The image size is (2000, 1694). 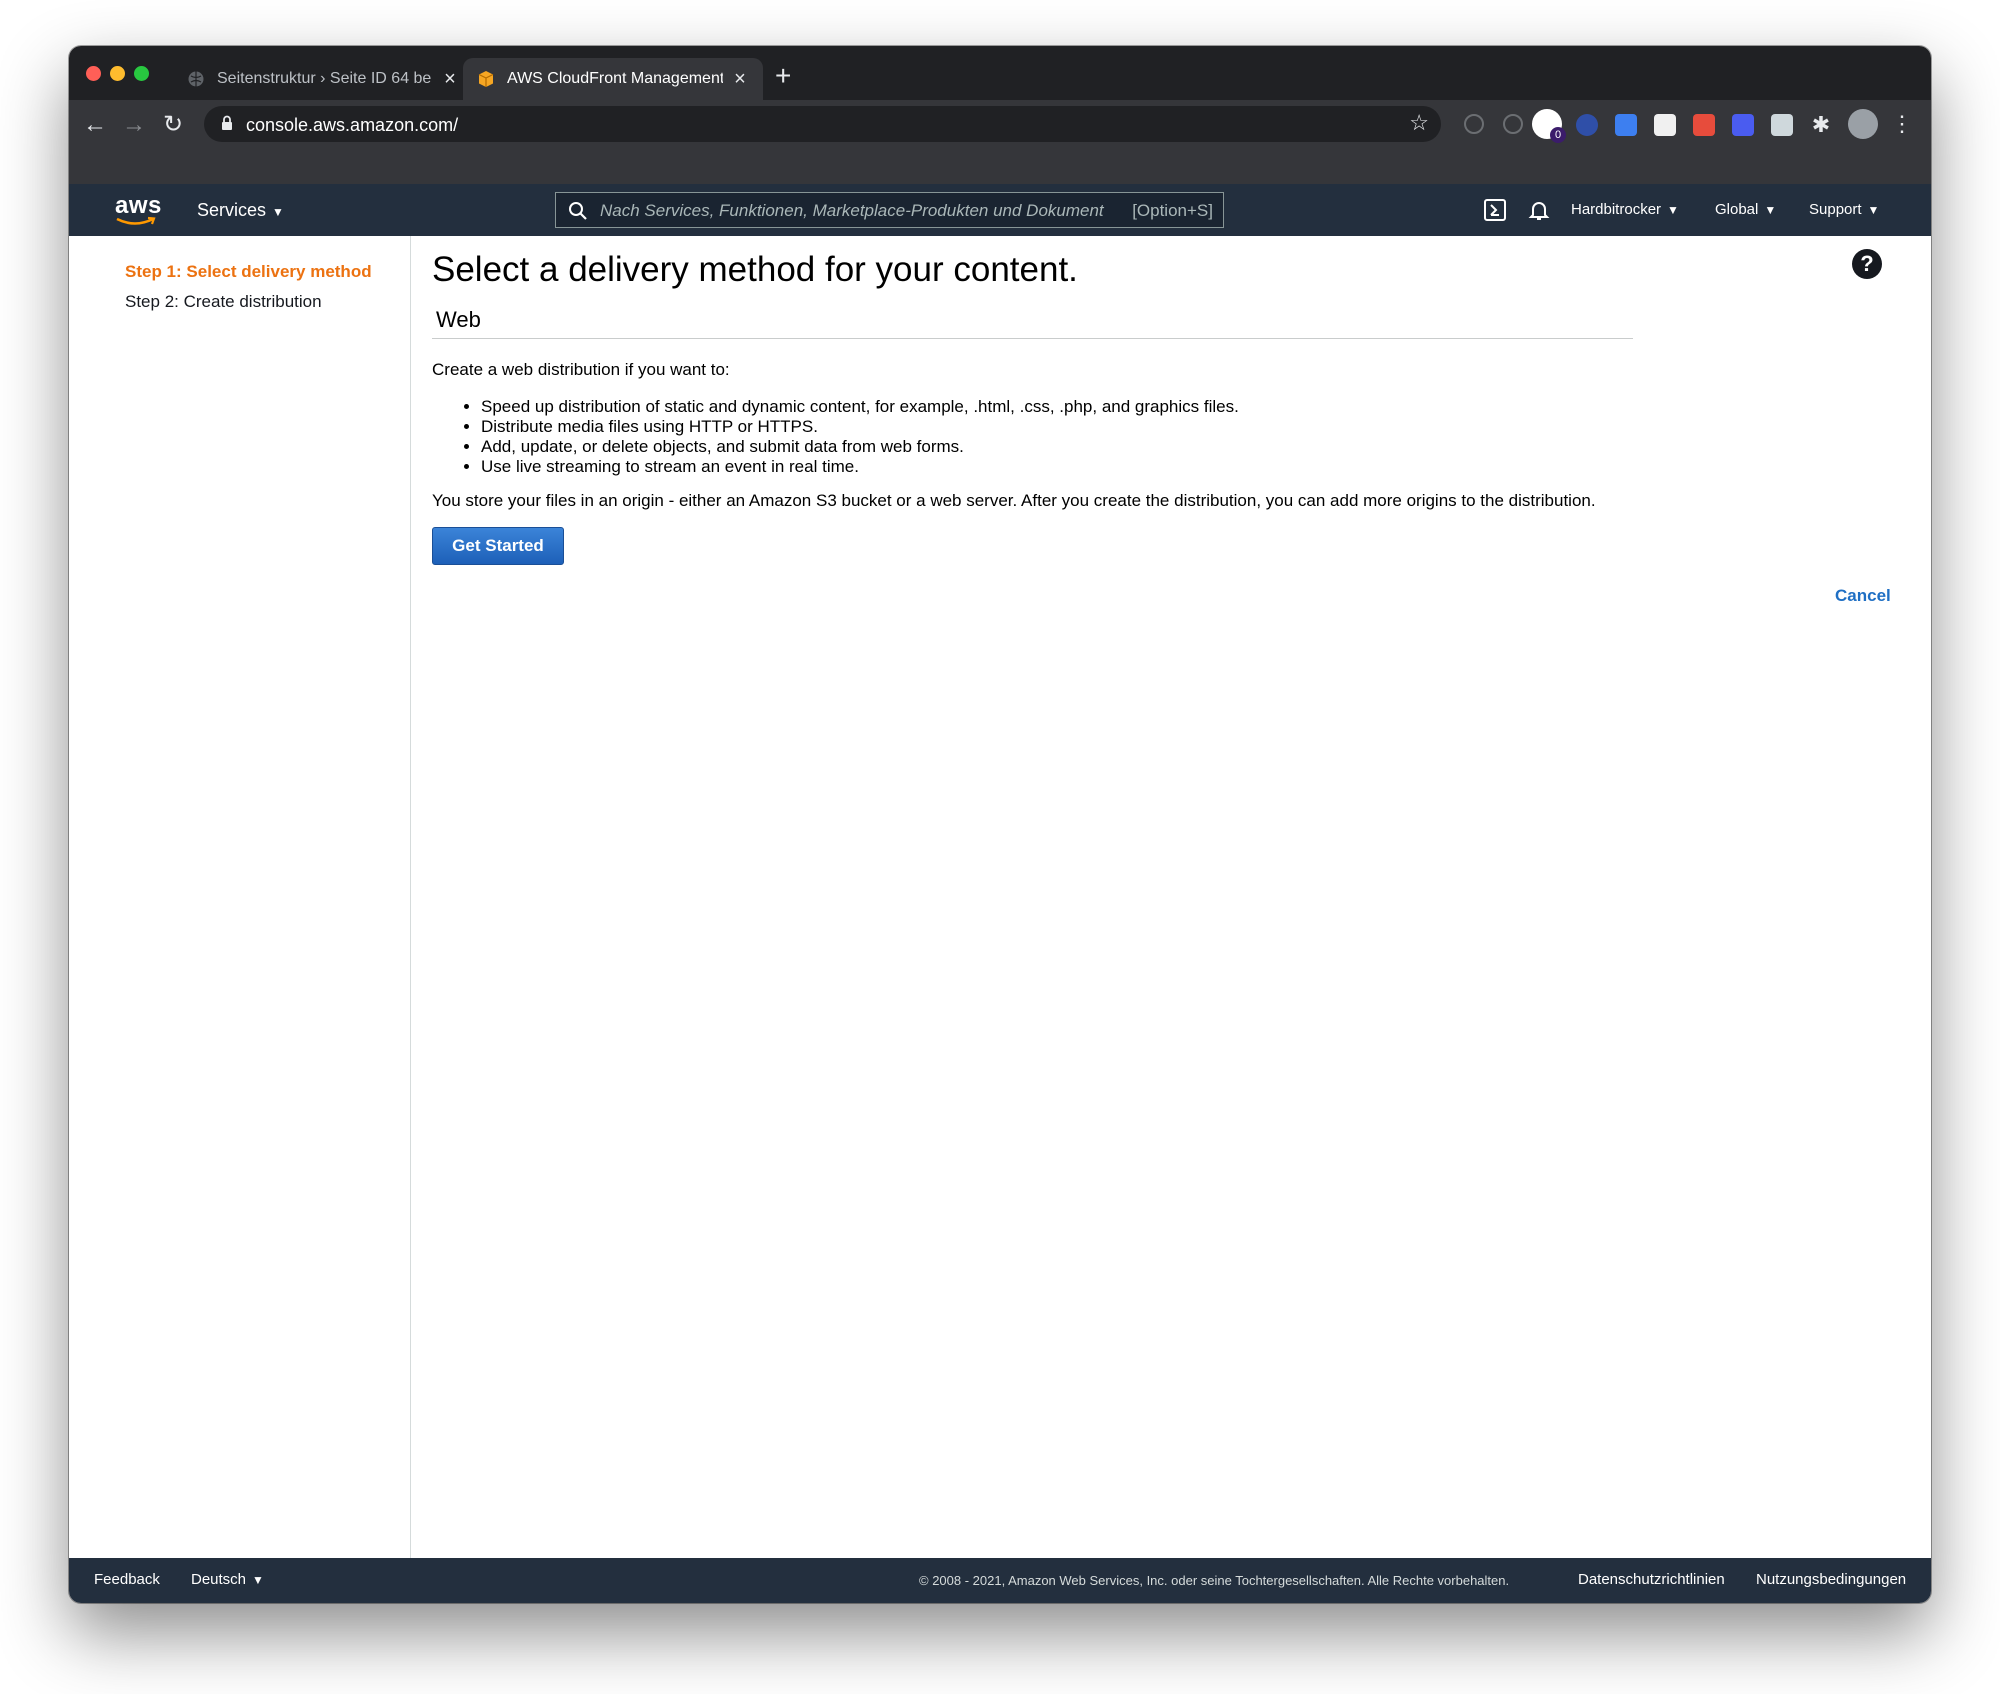 What do you see at coordinates (93, 73) in the screenshot?
I see `window-close-button` at bounding box center [93, 73].